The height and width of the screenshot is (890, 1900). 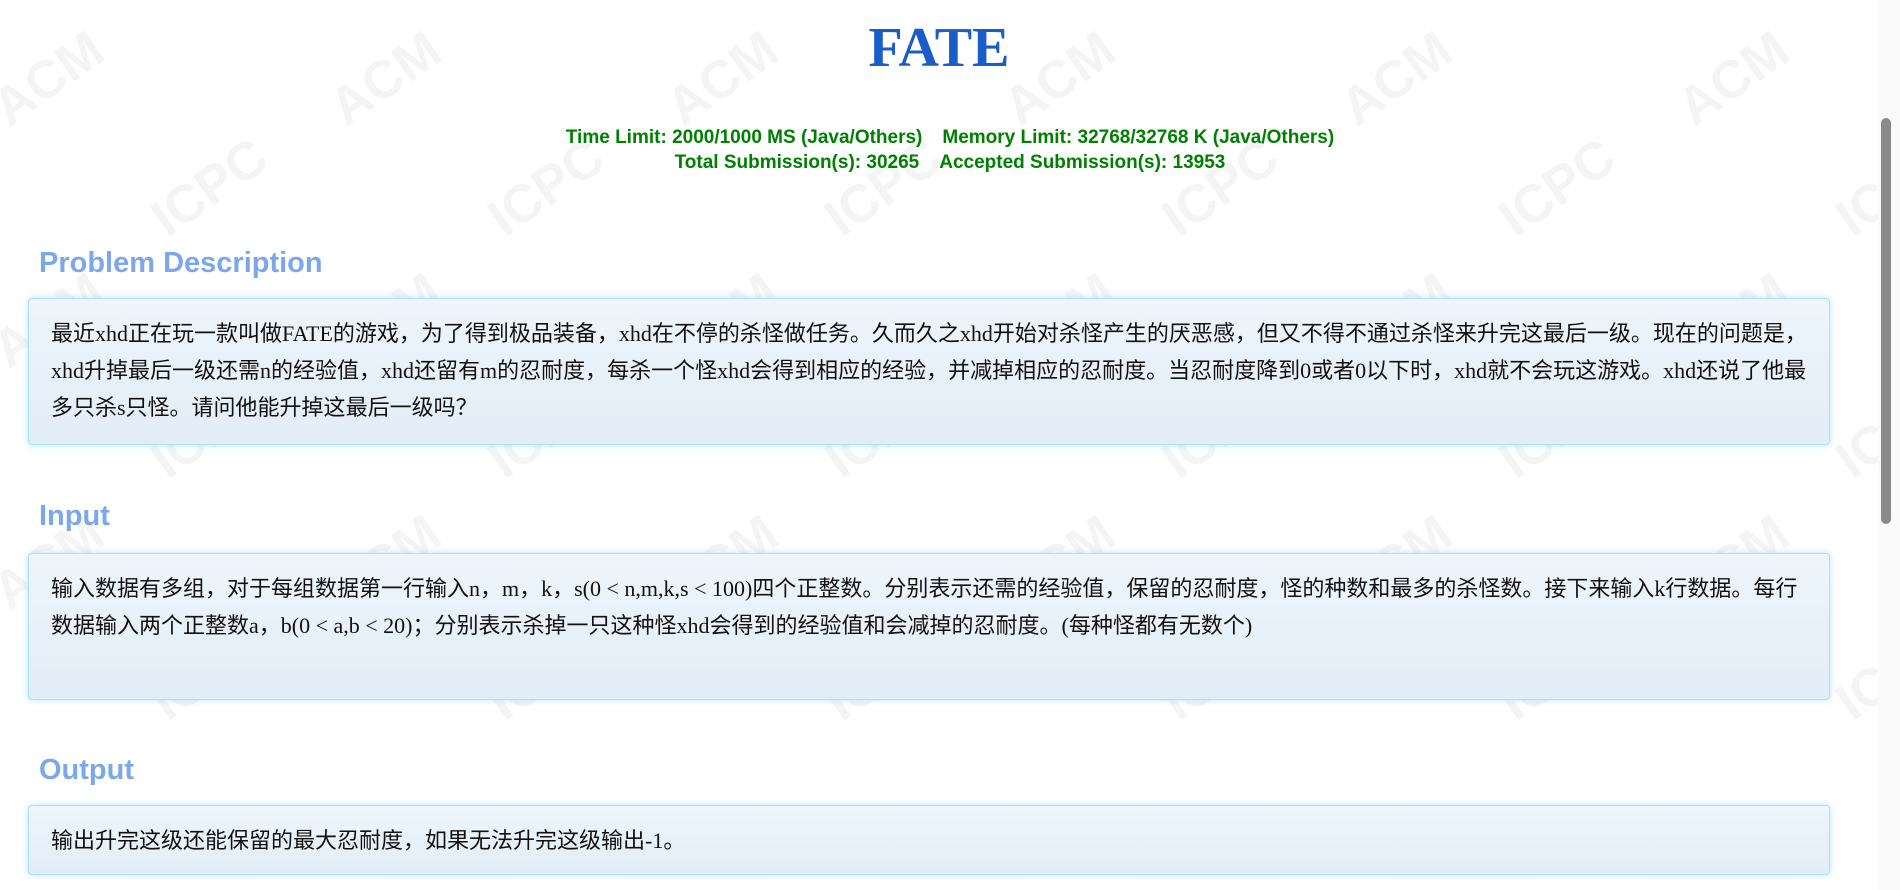 What do you see at coordinates (1886, 321) in the screenshot?
I see `scrollbar-thumb` at bounding box center [1886, 321].